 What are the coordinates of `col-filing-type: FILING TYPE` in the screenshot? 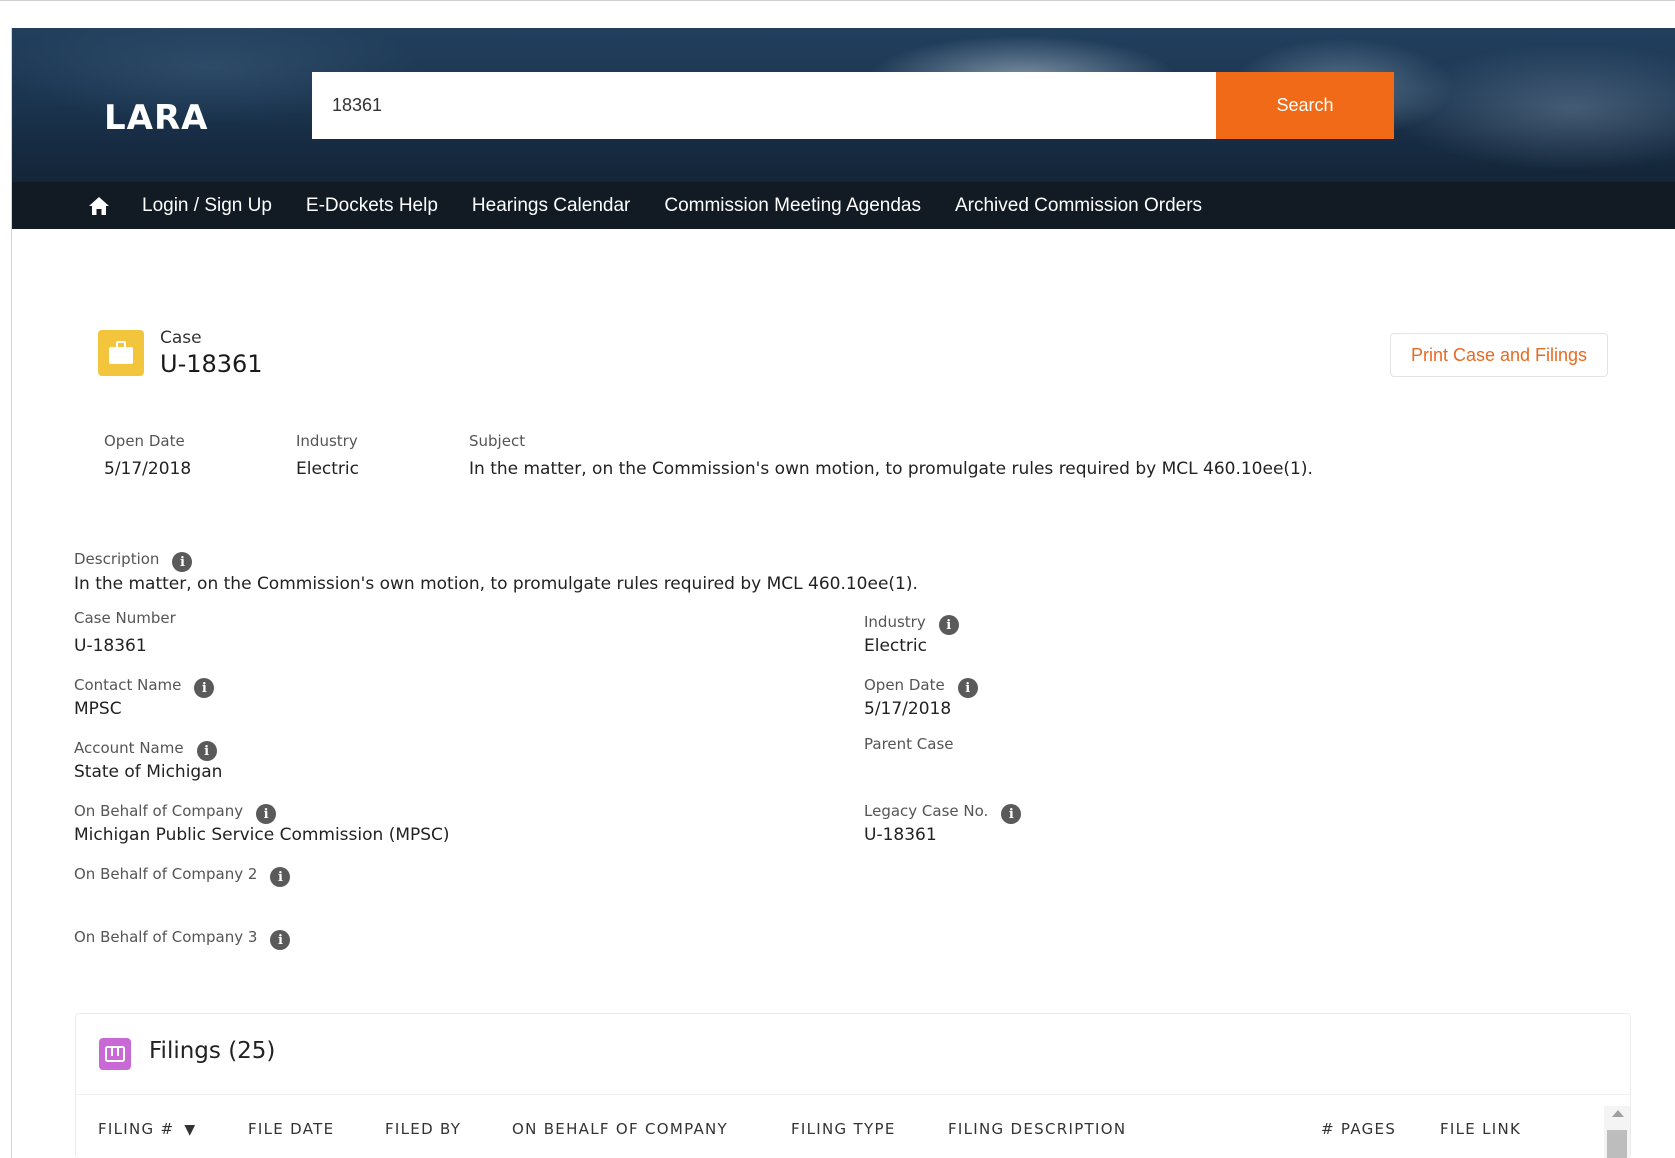 It's located at (843, 1129).